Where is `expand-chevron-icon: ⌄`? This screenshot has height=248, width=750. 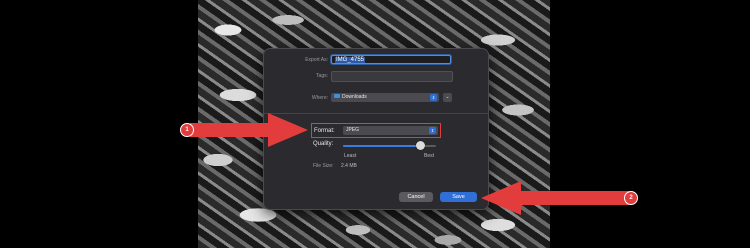 expand-chevron-icon: ⌄ is located at coordinates (447, 97).